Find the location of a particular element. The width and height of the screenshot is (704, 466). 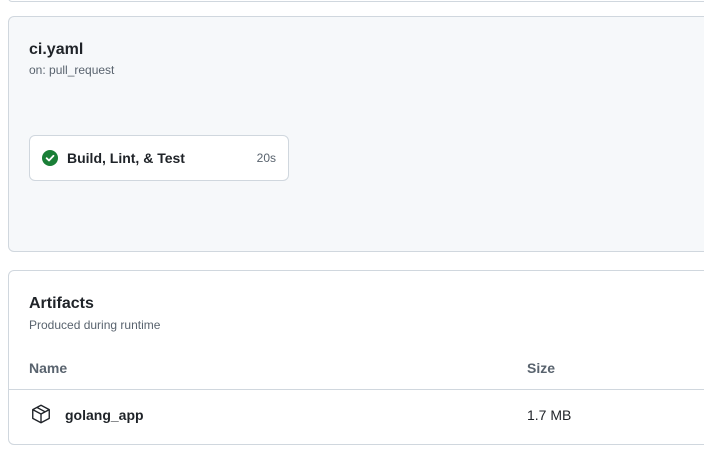

job-card-build-lint-test: Build, Lint, & Test 20s is located at coordinates (159, 158).